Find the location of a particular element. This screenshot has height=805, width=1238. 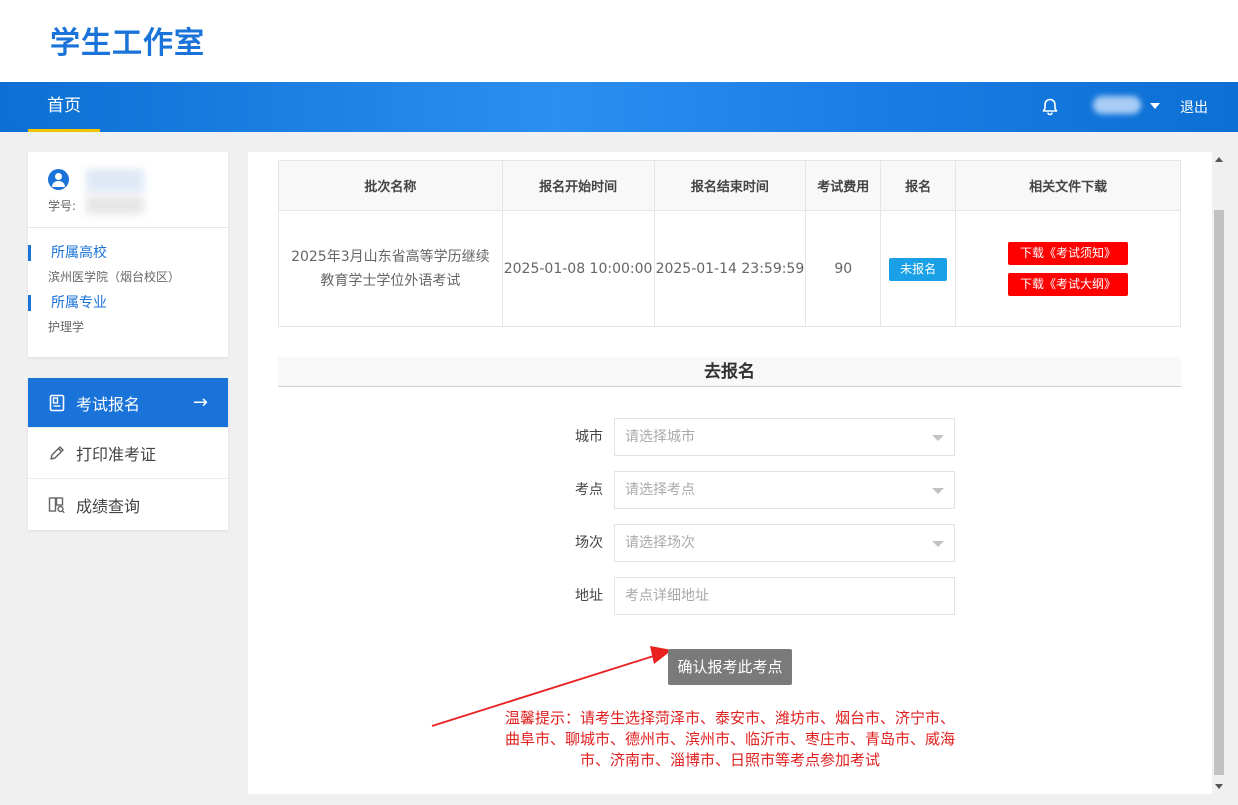

register-section-title: 去报名 is located at coordinates (729, 372).